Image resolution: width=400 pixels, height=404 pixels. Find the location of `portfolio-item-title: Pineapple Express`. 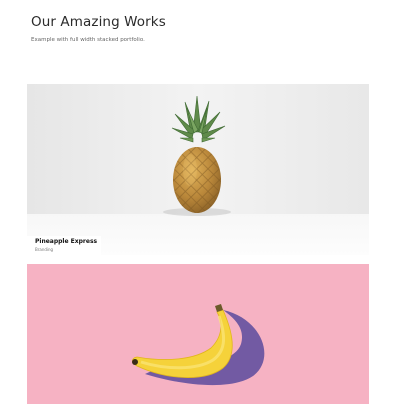

portfolio-item-title: Pineapple Express is located at coordinates (66, 241).